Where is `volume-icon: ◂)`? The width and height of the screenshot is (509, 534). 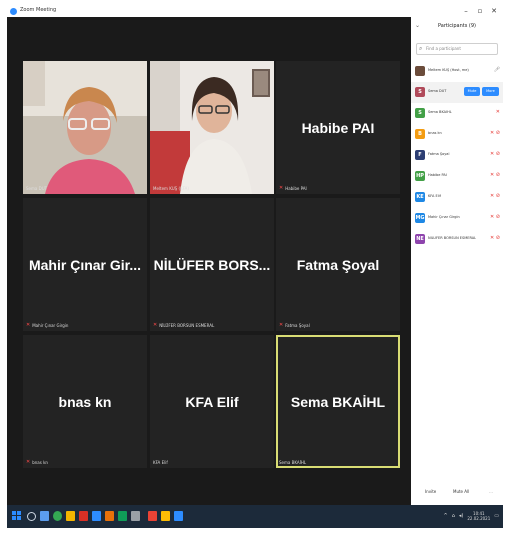
volume-icon: ◂) is located at coordinates (461, 516).